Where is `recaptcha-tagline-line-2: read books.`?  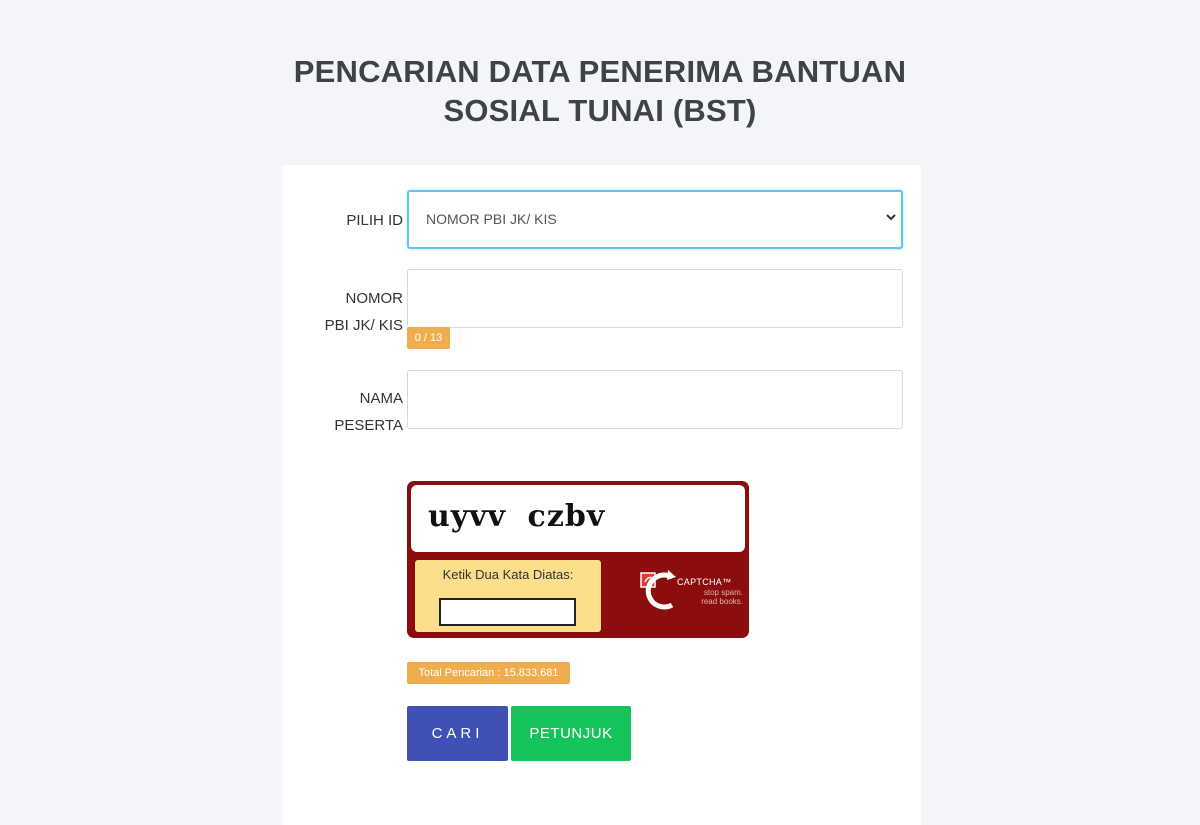 recaptcha-tagline-line-2: read books. is located at coordinates (722, 601).